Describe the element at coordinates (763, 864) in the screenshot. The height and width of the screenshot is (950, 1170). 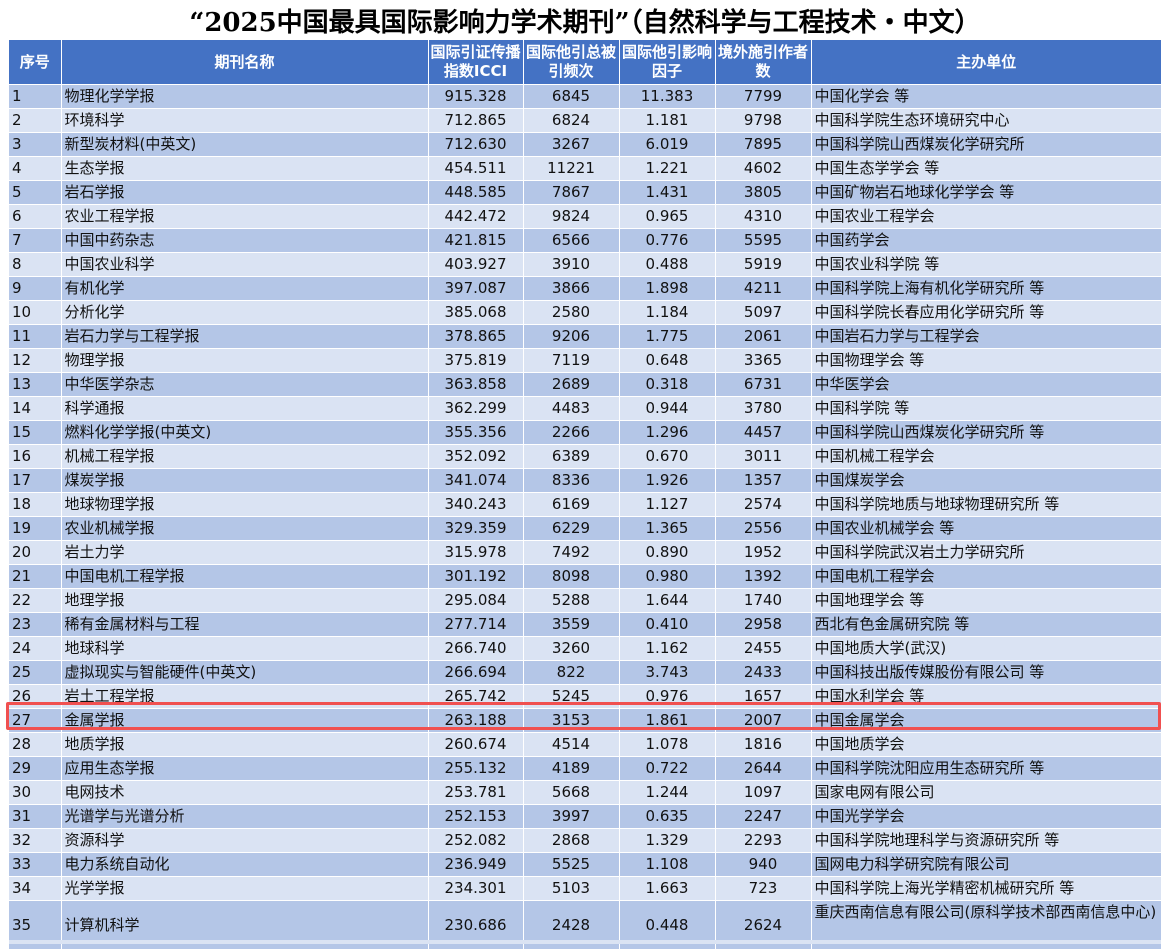
I see `cell-authors: 940` at that location.